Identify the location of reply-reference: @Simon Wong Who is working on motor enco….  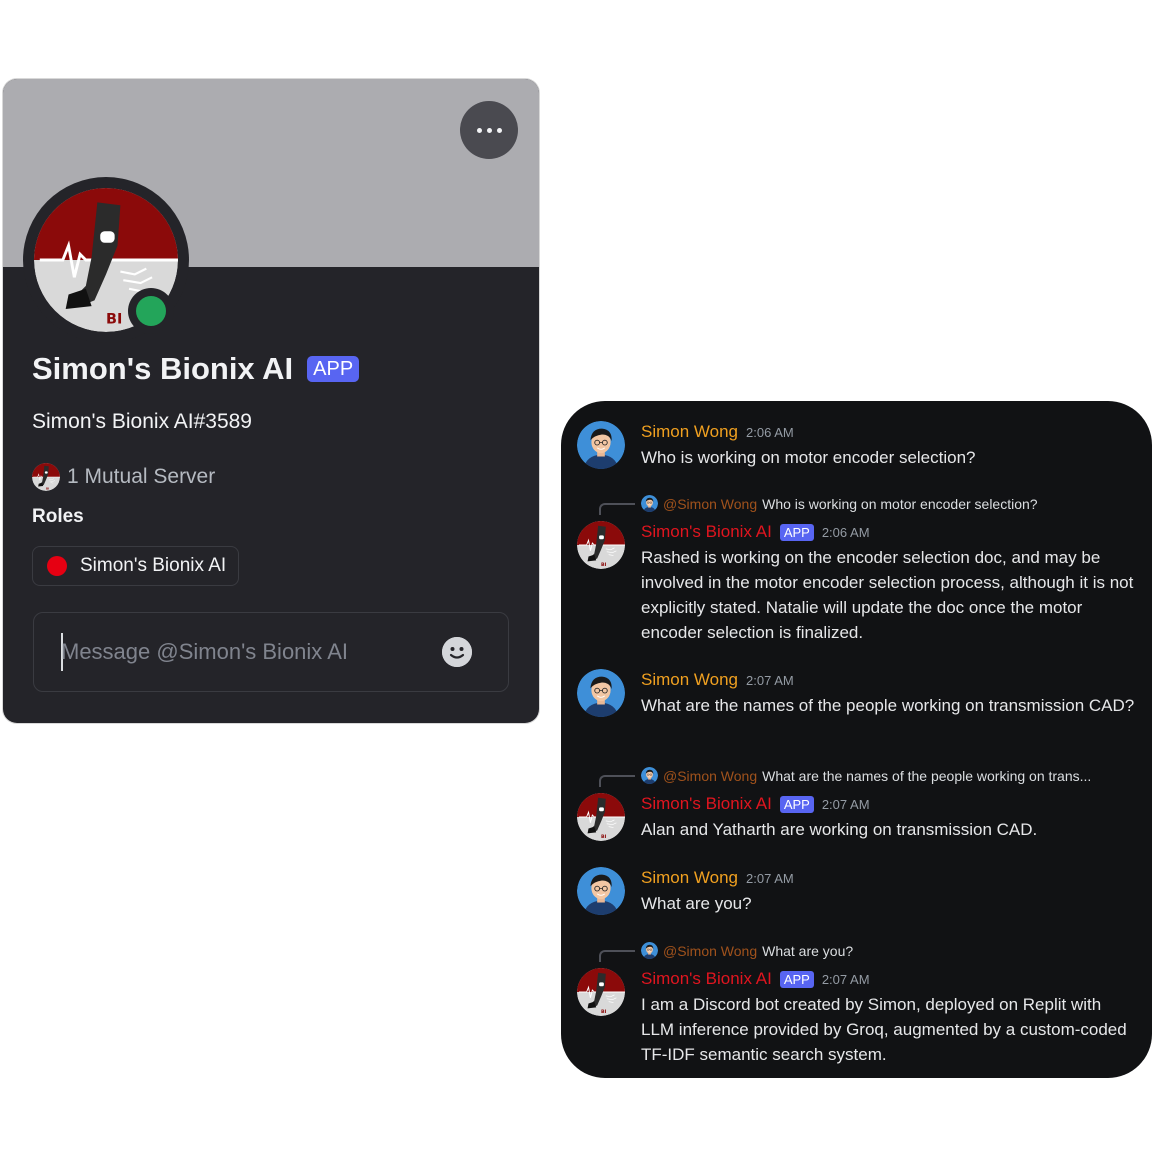
(839, 503).